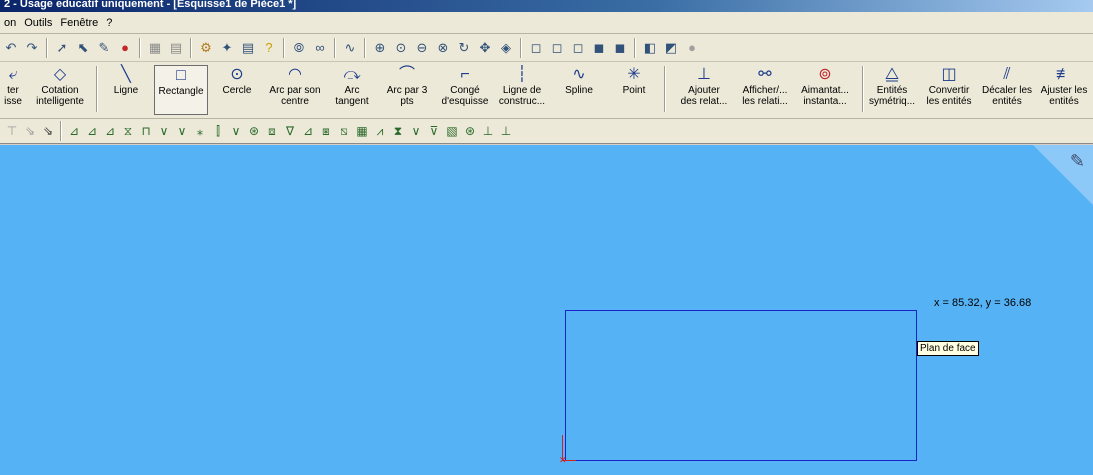  Describe the element at coordinates (506, 131) in the screenshot. I see `parallel-snap-icon: ⊥` at that location.